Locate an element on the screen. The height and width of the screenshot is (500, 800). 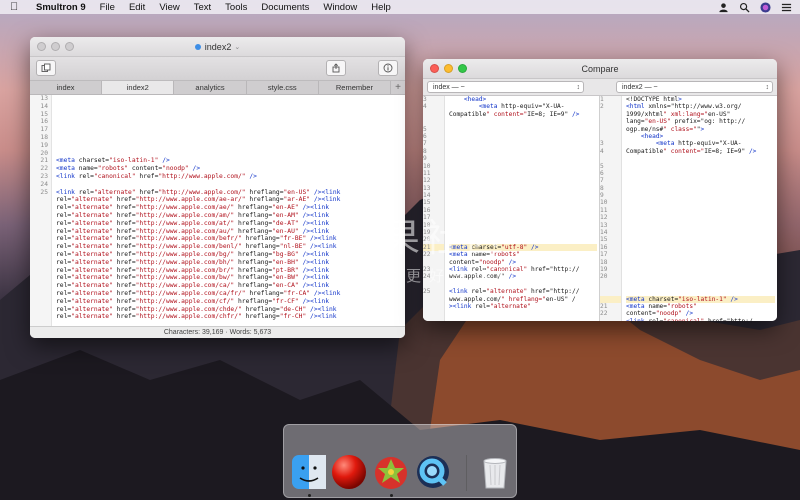
line-number: 7 is located at coordinates (425, 144).